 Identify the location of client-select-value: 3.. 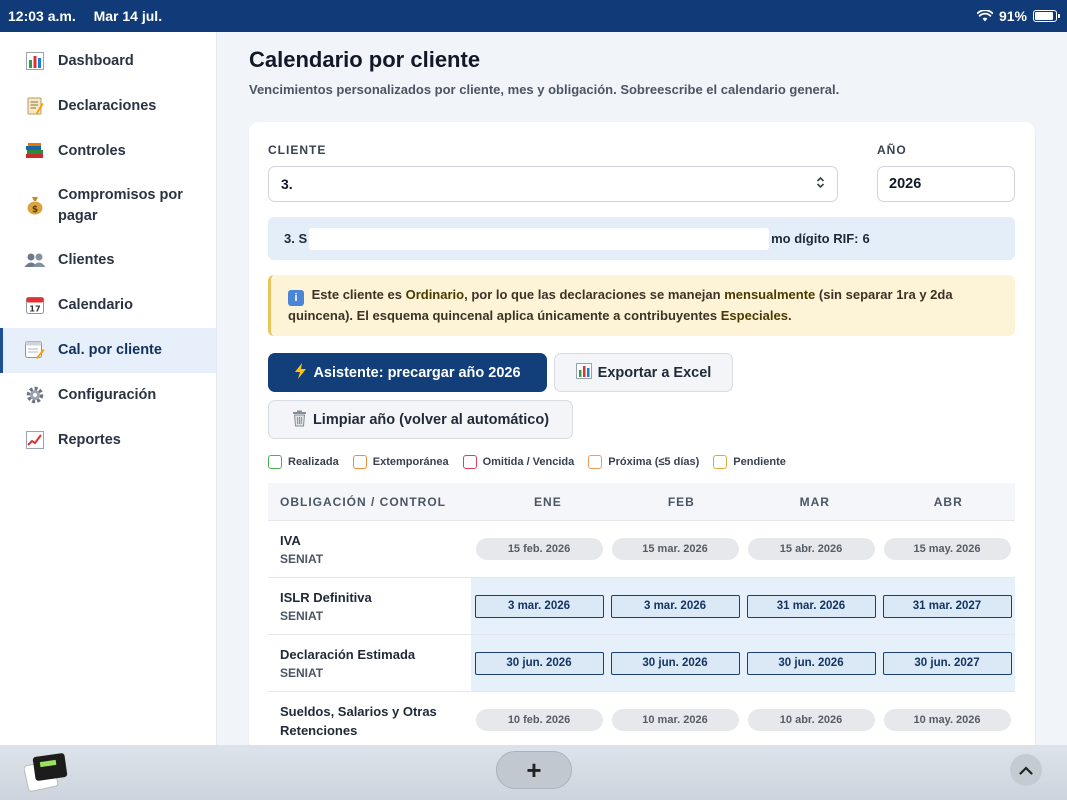
(482, 184).